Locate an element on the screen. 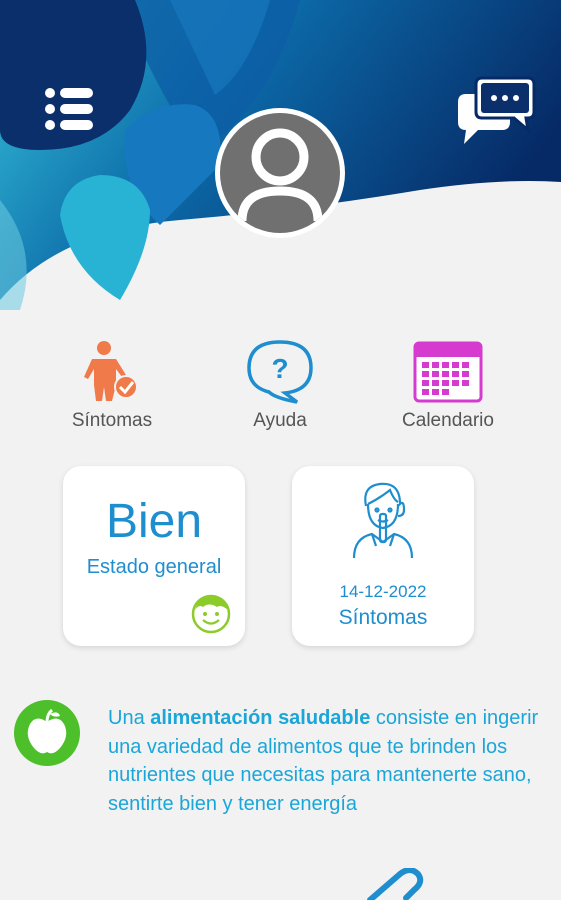 The image size is (561, 900). calendar-icon is located at coordinates (448, 372).